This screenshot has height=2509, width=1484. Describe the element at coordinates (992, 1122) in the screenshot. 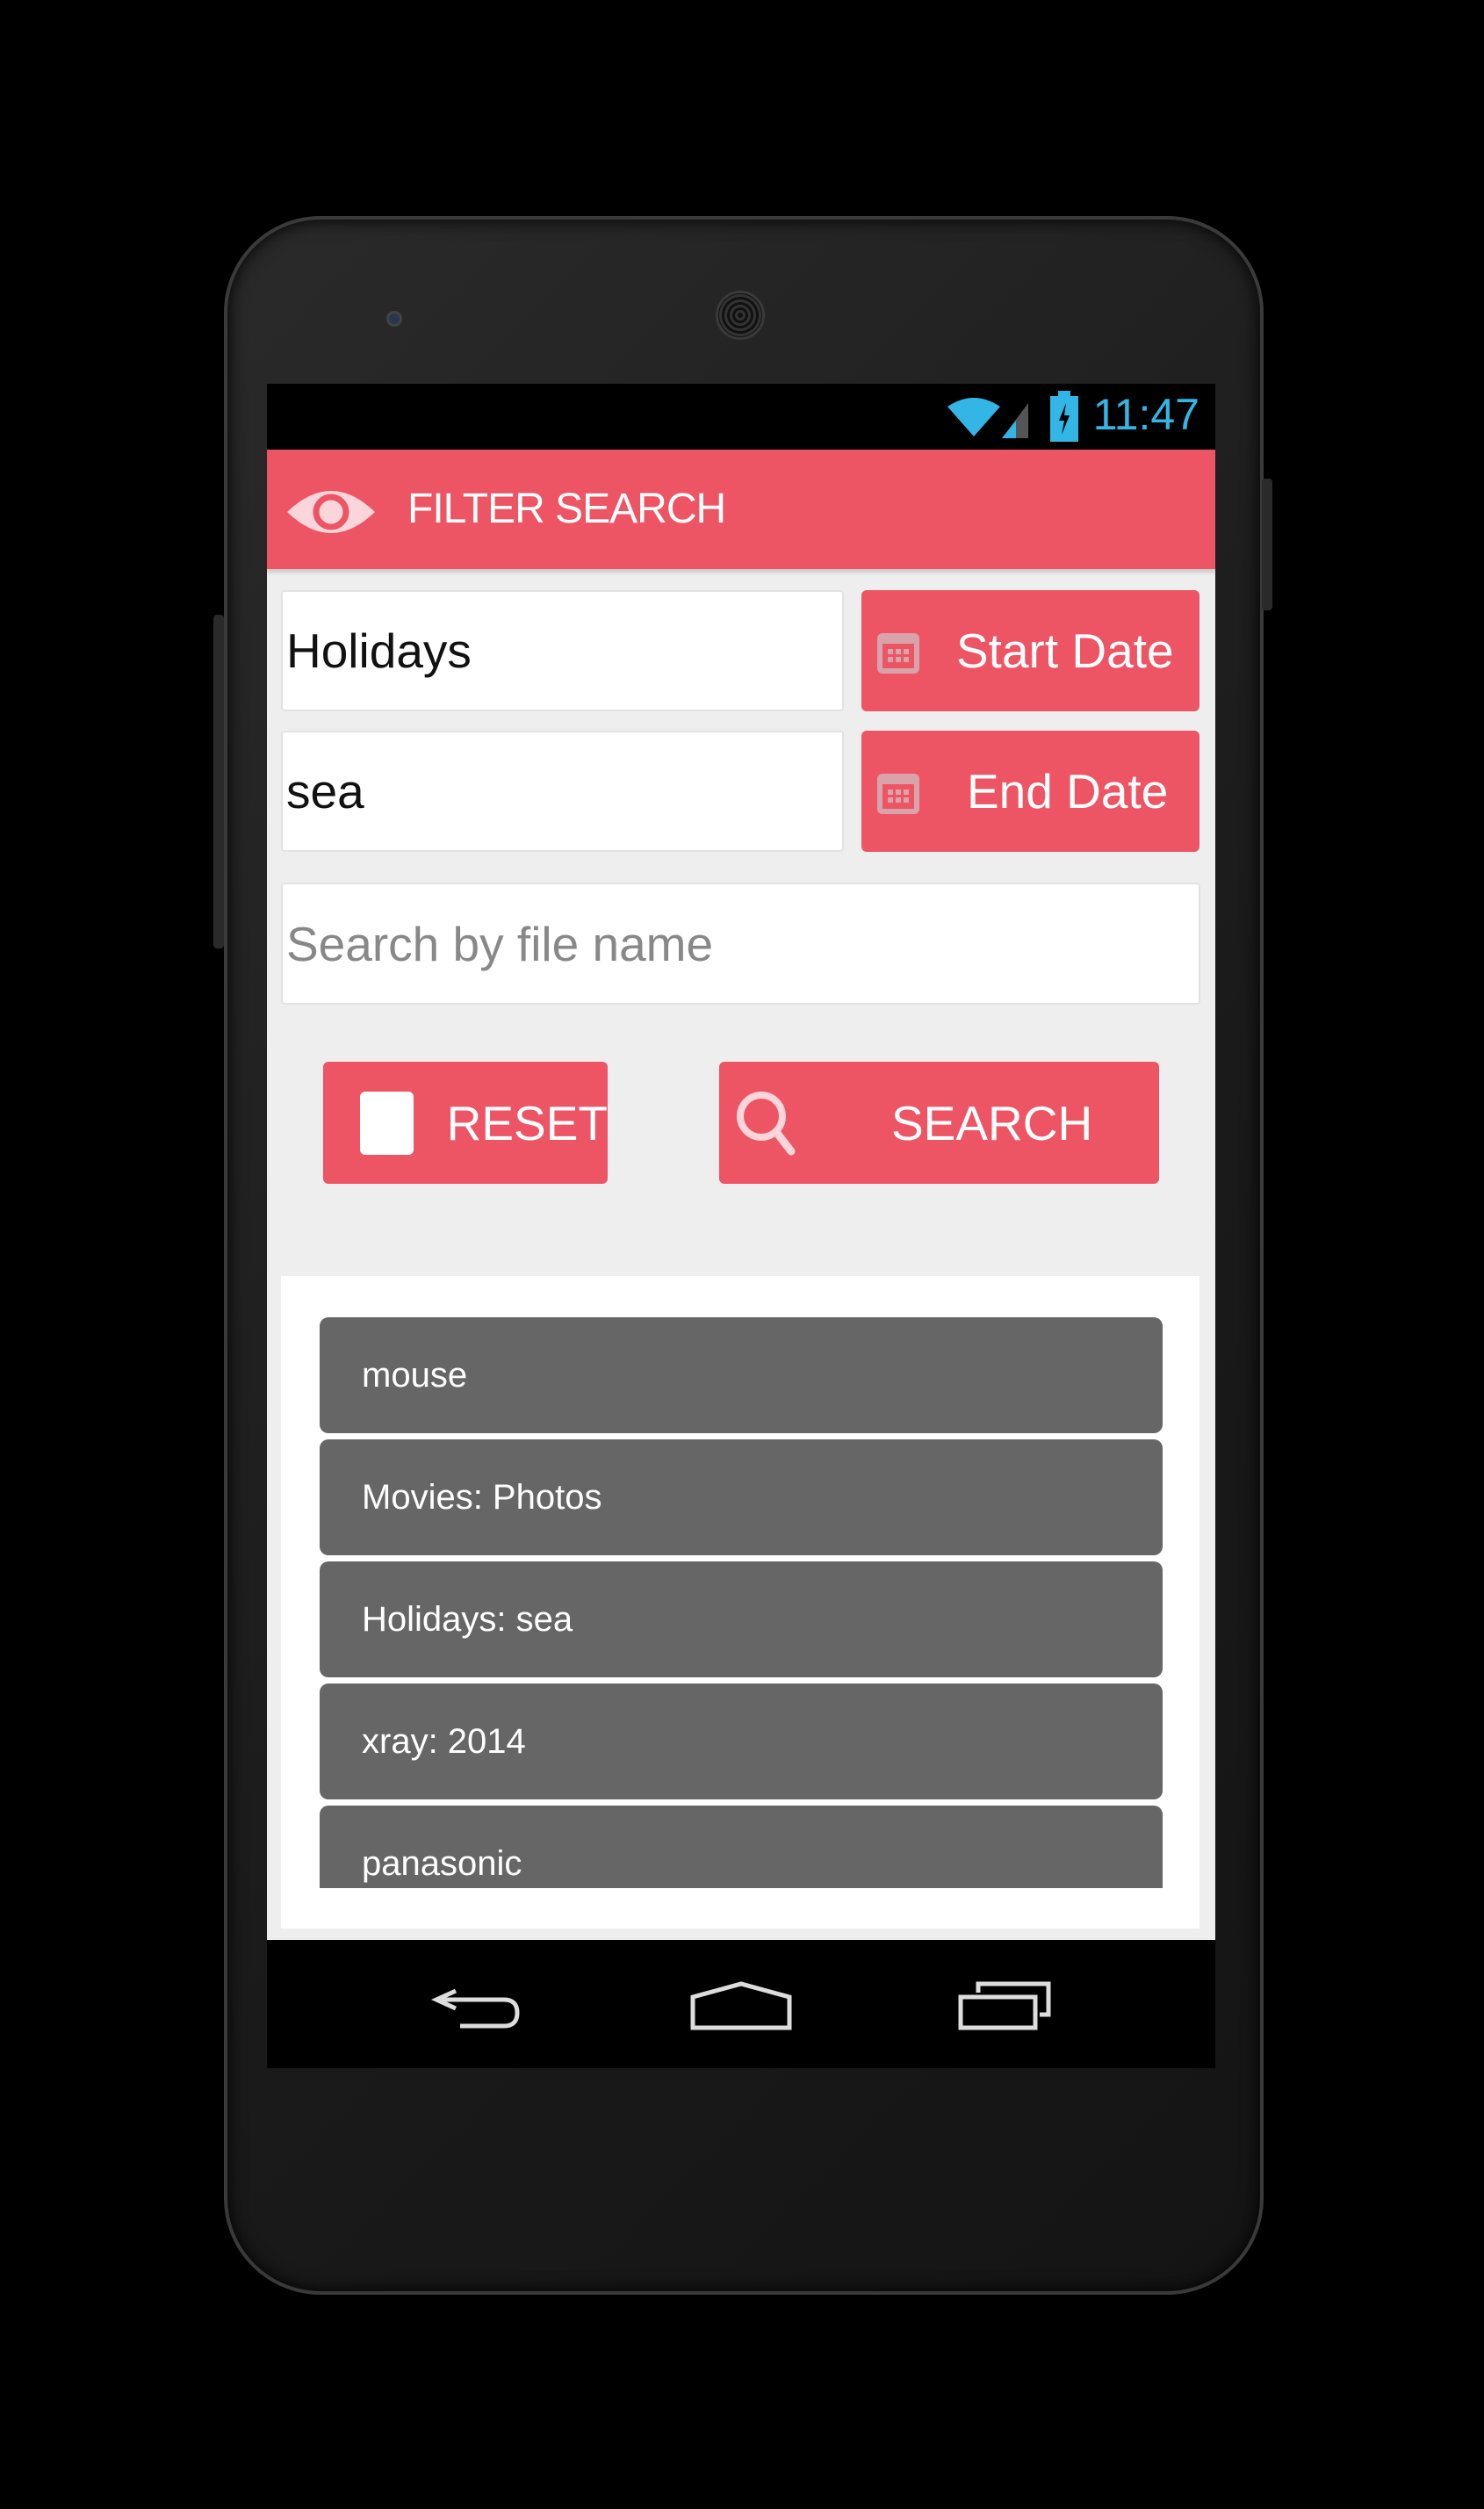

I see `search-label: SEARCH` at that location.